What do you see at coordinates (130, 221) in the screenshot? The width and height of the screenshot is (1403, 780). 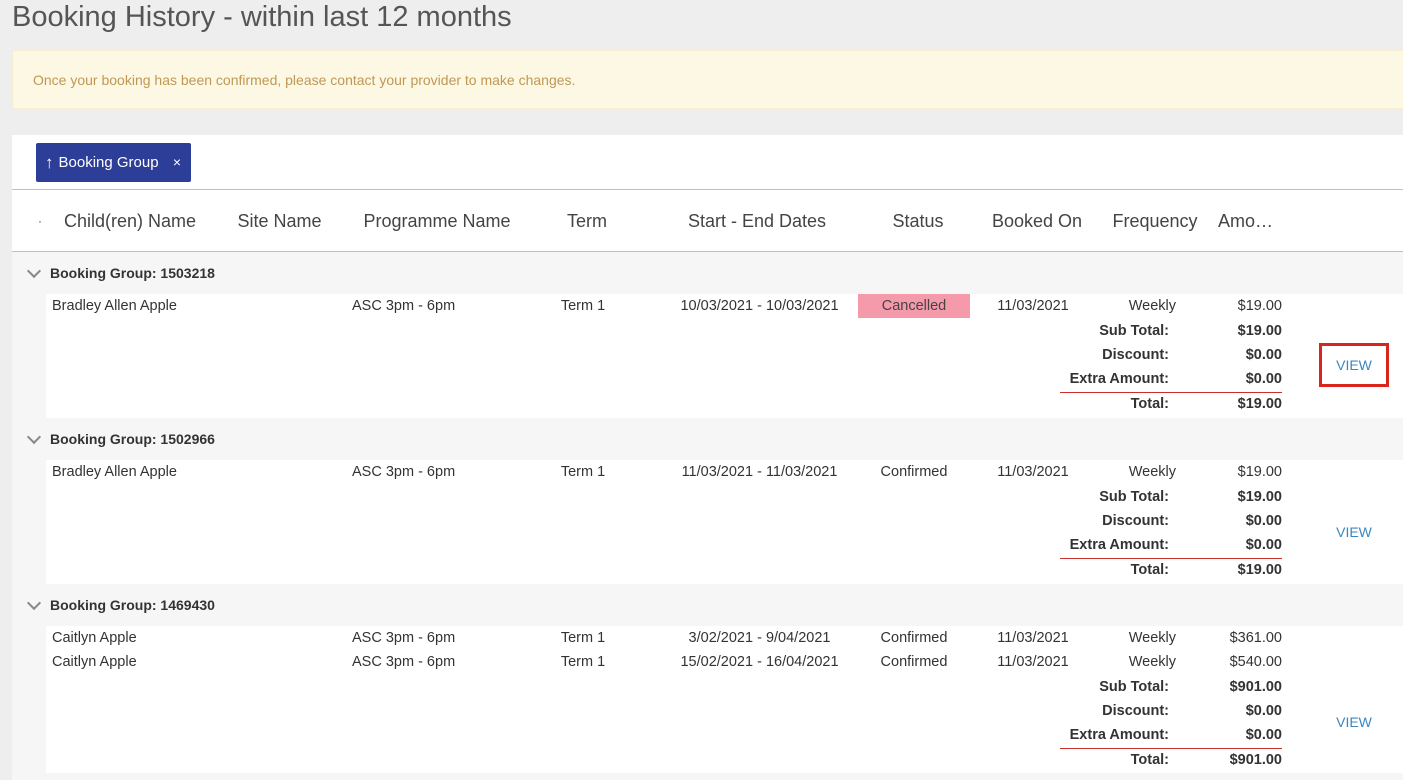 I see `column-header-child: Child(ren) Name` at bounding box center [130, 221].